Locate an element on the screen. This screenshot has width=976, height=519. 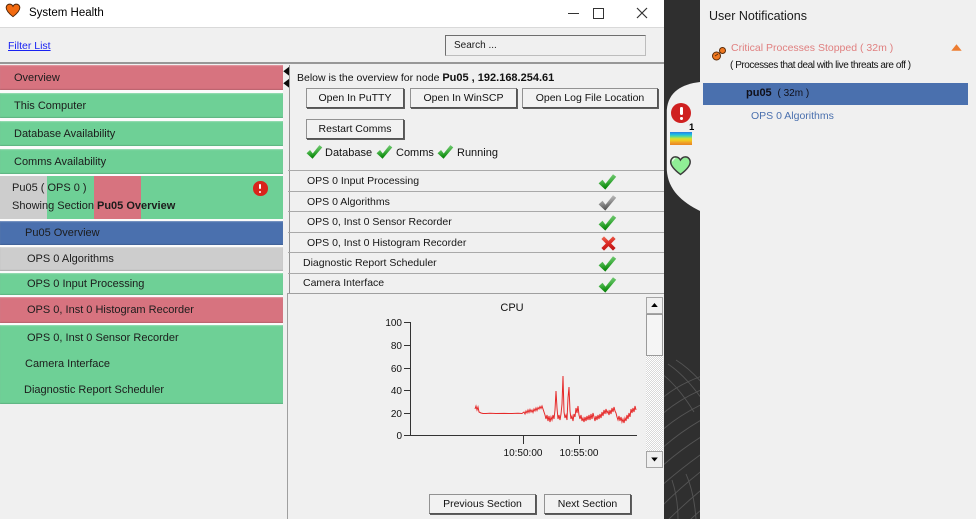
svg-text: 60 is located at coordinates (397, 369).